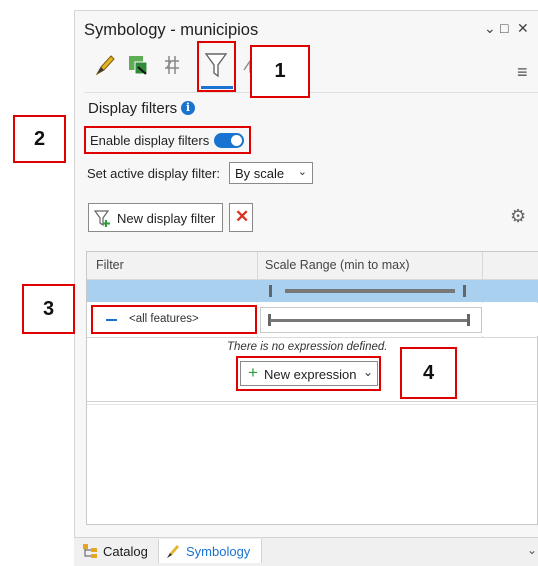 The width and height of the screenshot is (538, 566). What do you see at coordinates (504, 28) in the screenshot?
I see `maximize-icon: □` at bounding box center [504, 28].